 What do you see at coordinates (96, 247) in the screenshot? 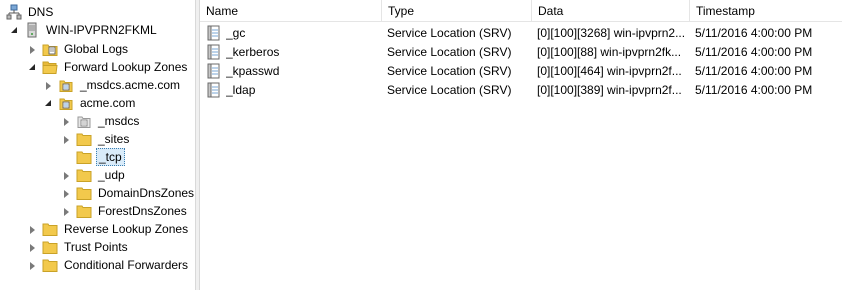
I see `tree-label: Trust Points` at bounding box center [96, 247].